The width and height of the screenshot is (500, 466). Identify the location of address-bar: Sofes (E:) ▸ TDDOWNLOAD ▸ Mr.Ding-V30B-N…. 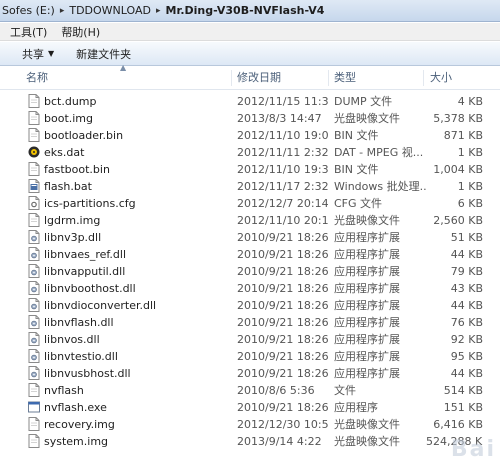
(250, 11).